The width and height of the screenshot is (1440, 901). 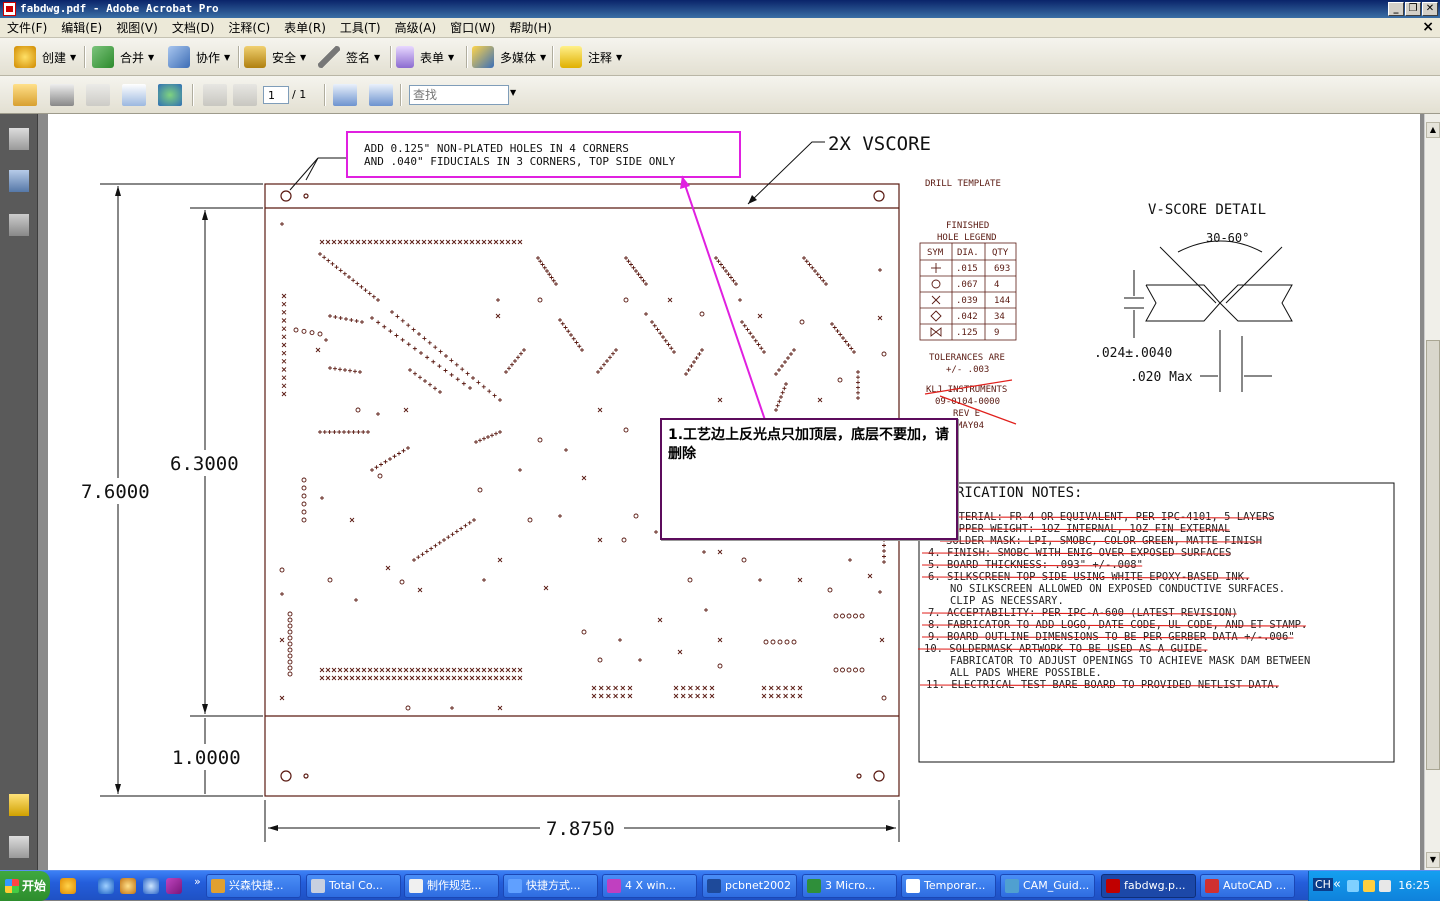 I want to click on collaborate-button: 协作 ▼, so click(x=199, y=57).